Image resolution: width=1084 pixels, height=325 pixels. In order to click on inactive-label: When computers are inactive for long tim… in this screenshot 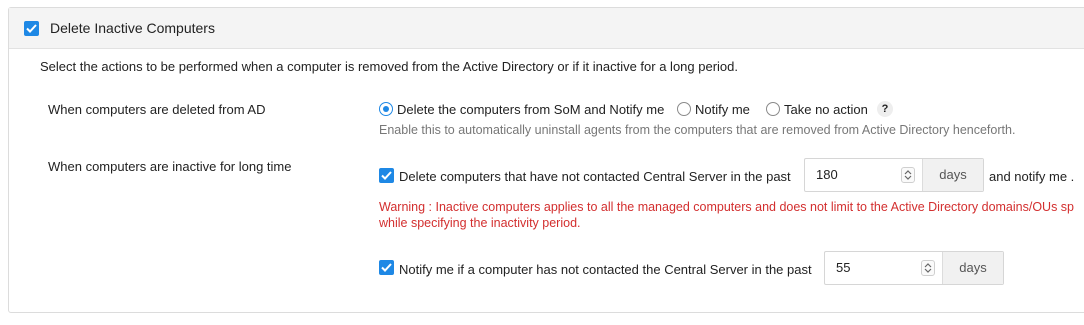, I will do `click(170, 166)`.